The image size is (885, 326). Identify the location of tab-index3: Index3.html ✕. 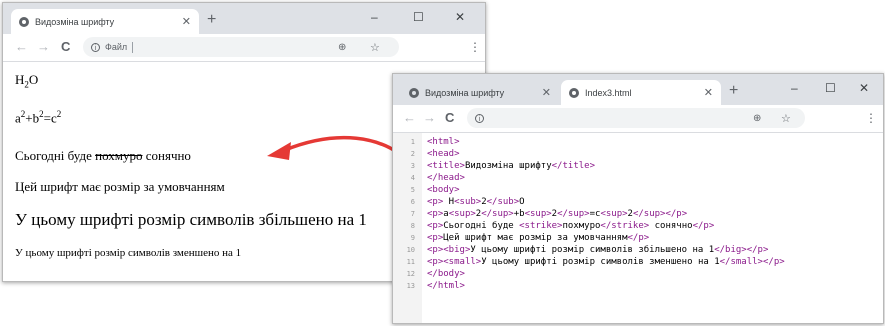
(641, 92).